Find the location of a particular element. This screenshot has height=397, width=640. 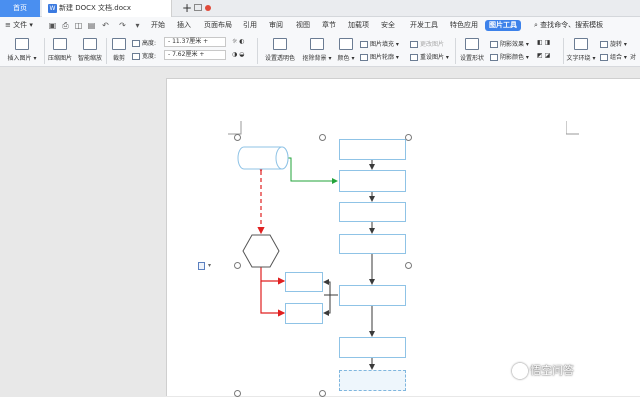

watermark-text: 悟空问答 is located at coordinates (552, 370).